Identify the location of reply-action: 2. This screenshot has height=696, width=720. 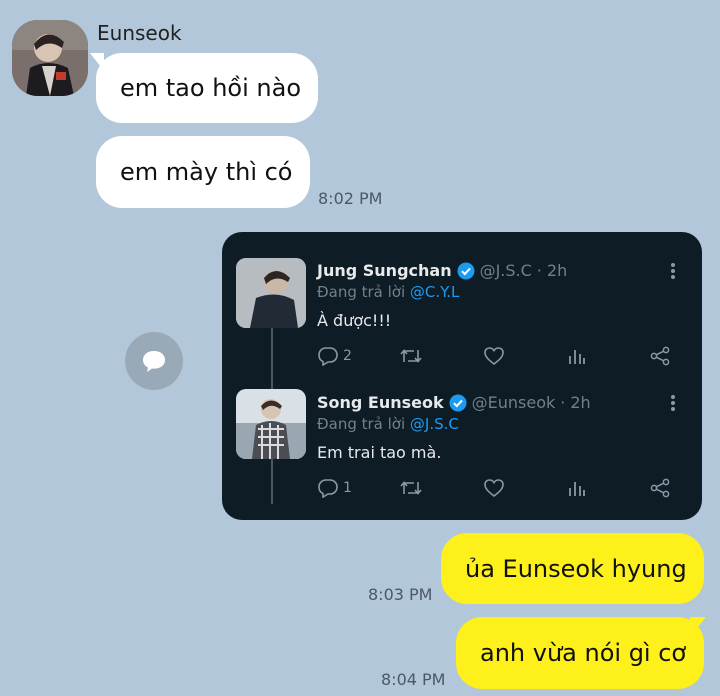
(334, 356).